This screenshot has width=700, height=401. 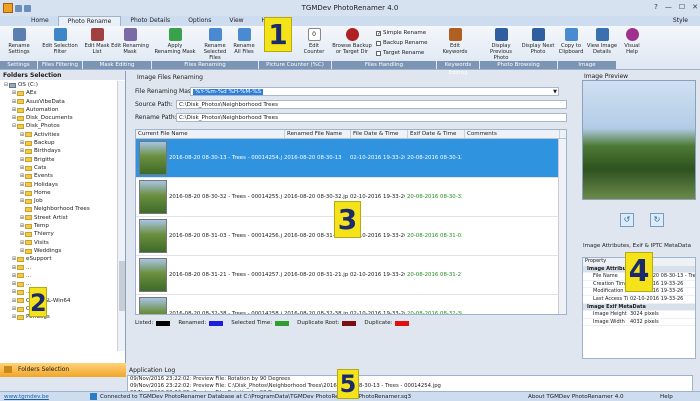 I want to click on badge-4: 4, so click(x=639, y=272).